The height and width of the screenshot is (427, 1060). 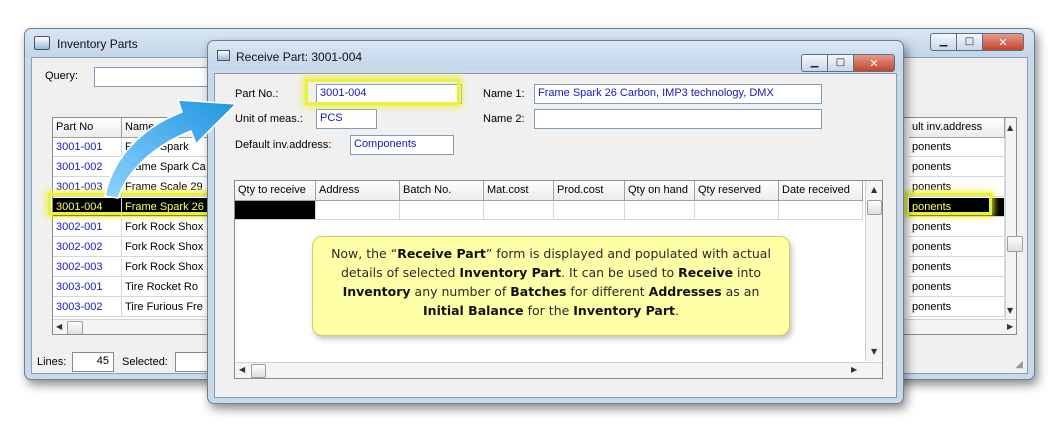 I want to click on col-header-prod-cost: Prod.cost, so click(x=589, y=191).